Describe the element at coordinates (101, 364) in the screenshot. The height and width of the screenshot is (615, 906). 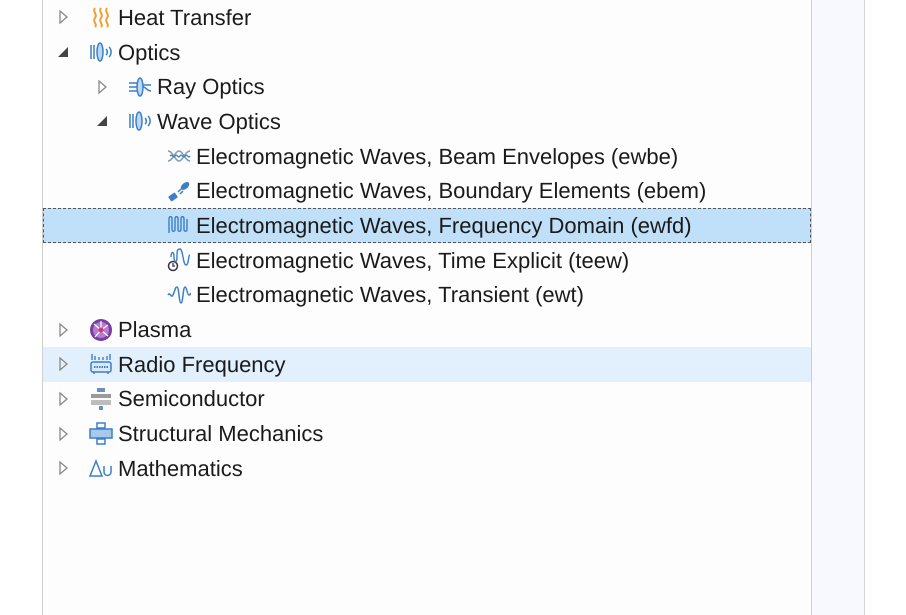
I see `router-icon` at that location.